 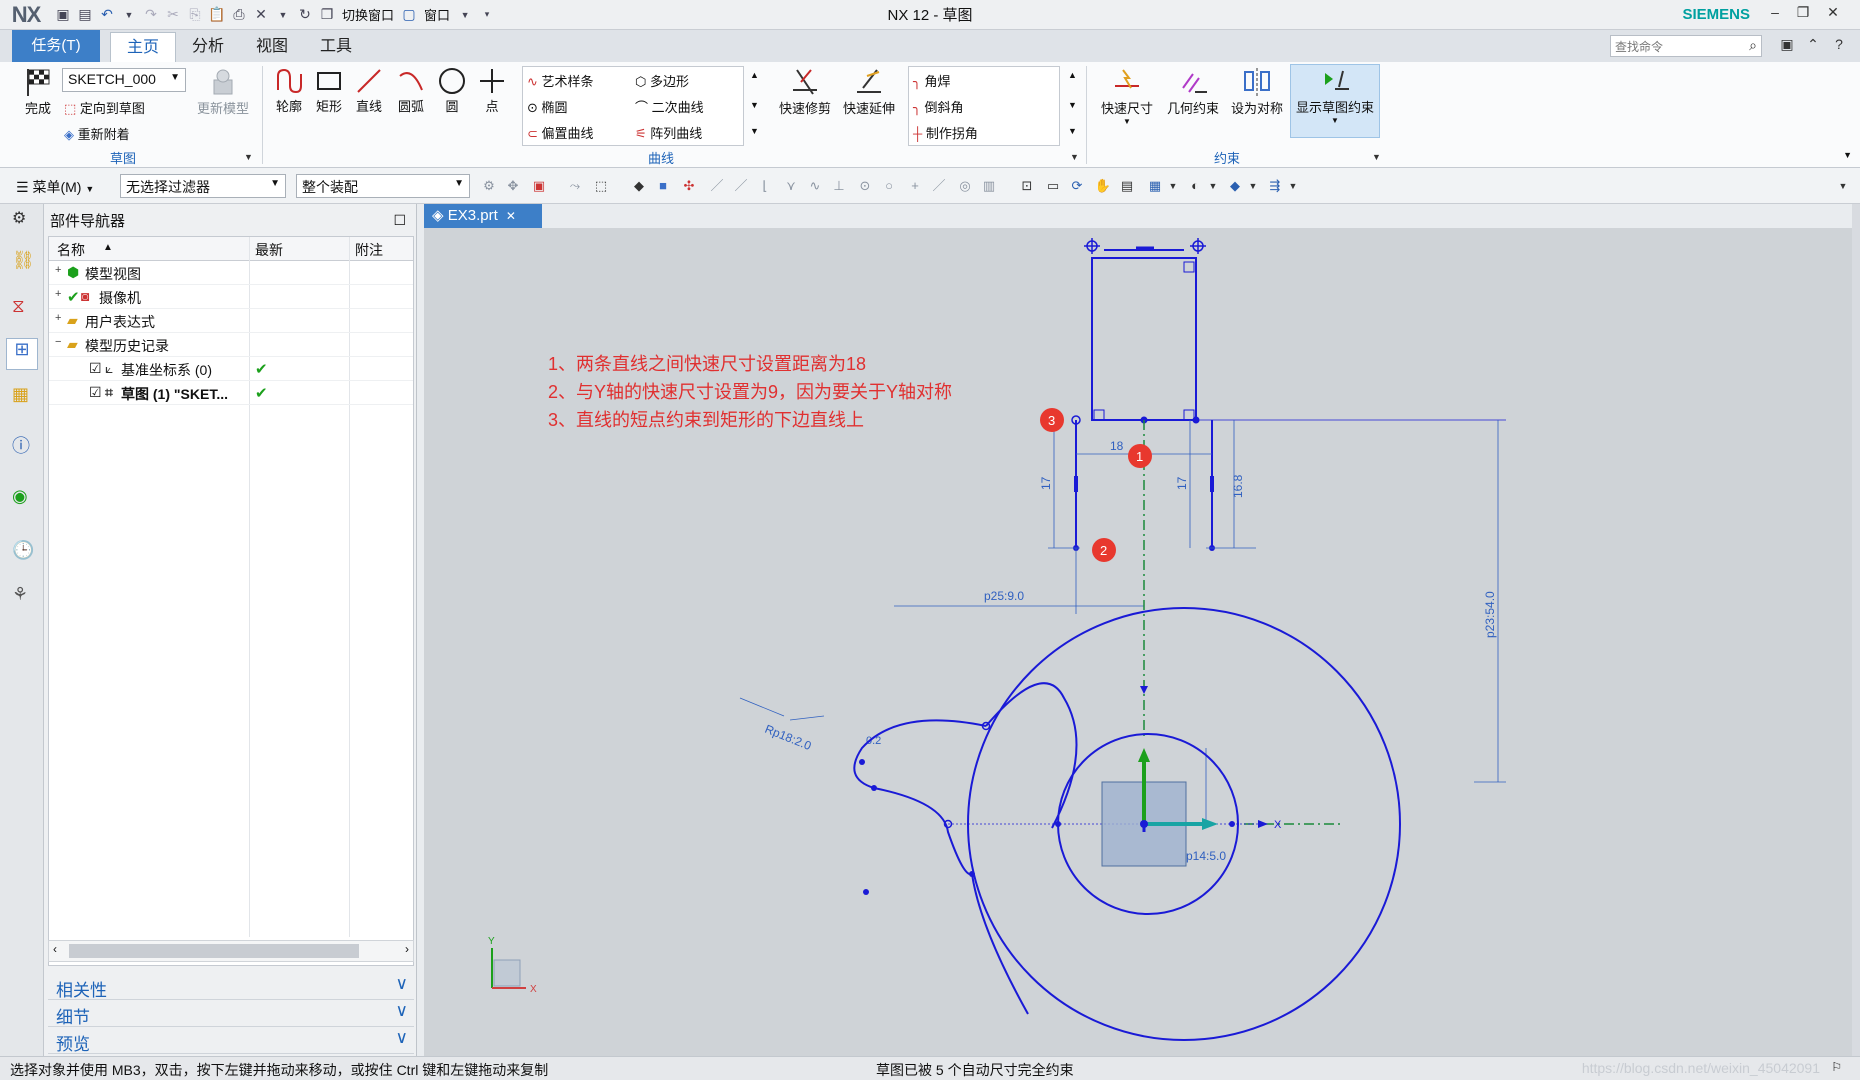 What do you see at coordinates (203, 186) in the screenshot?
I see `type-filter-select: 无选择过滤器 ▼` at bounding box center [203, 186].